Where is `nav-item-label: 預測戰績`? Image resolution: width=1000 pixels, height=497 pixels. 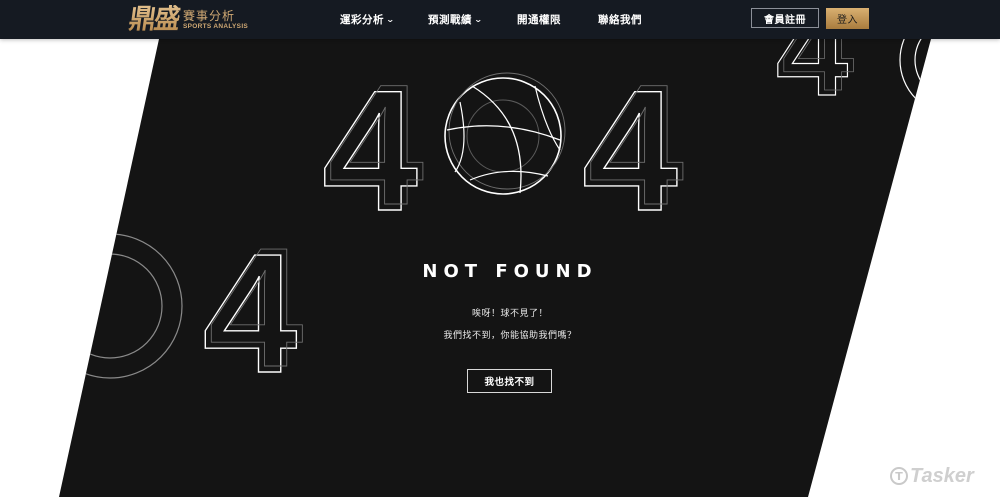 nav-item-label: 預測戰績 is located at coordinates (450, 20).